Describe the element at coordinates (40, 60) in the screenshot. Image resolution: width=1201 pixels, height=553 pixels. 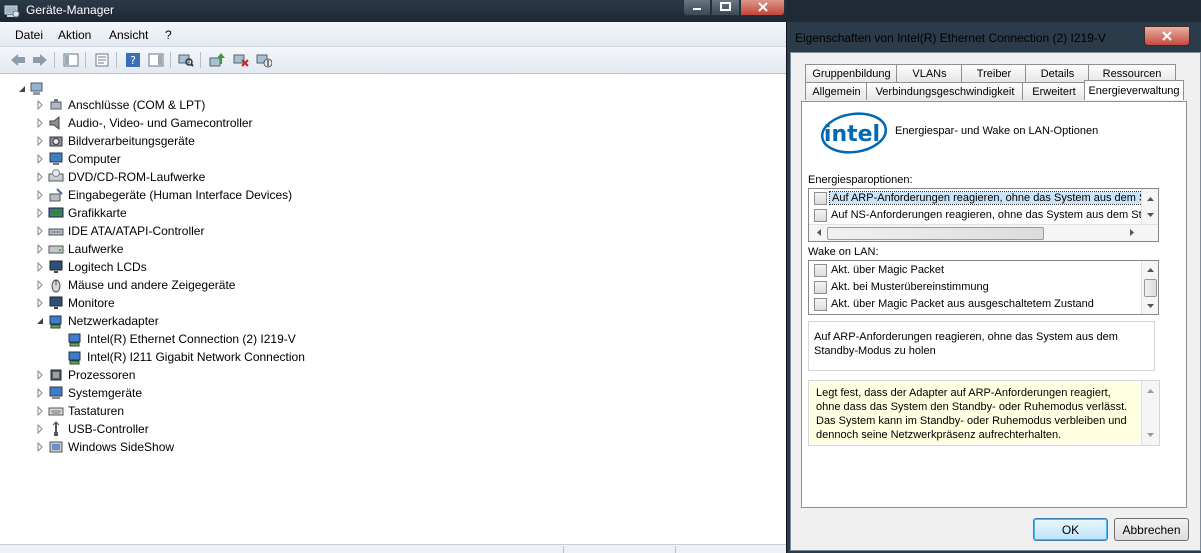
I see `forward-button` at that location.